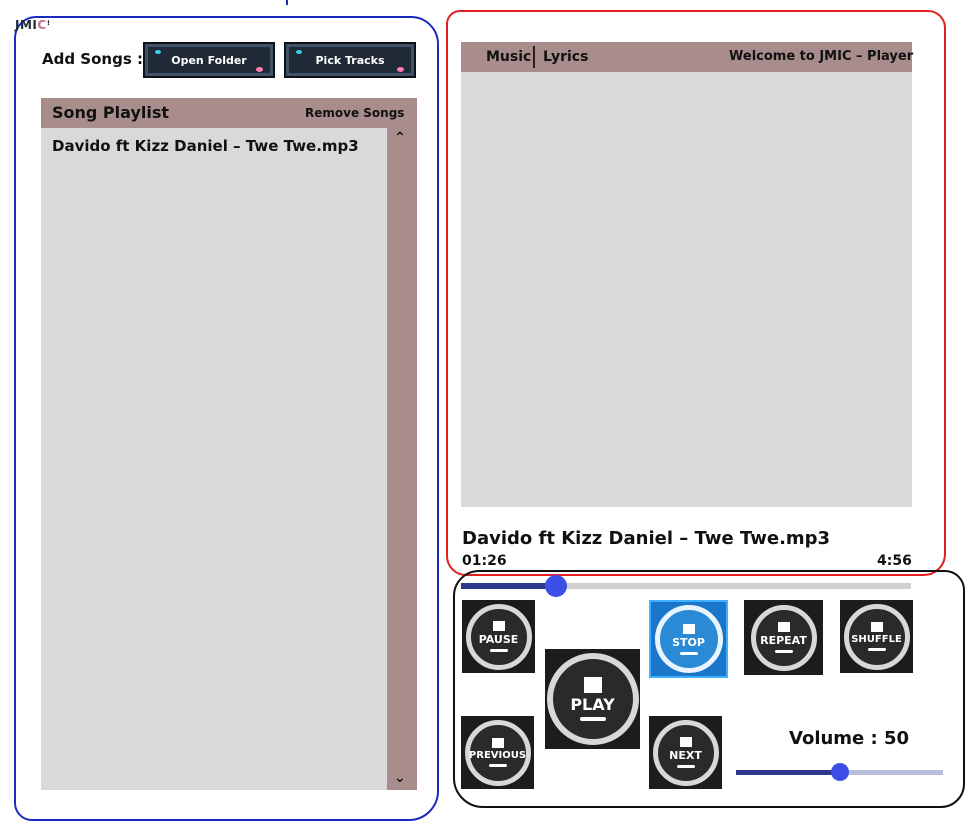 This screenshot has width=965, height=830. I want to click on annotation-tick, so click(287, 2).